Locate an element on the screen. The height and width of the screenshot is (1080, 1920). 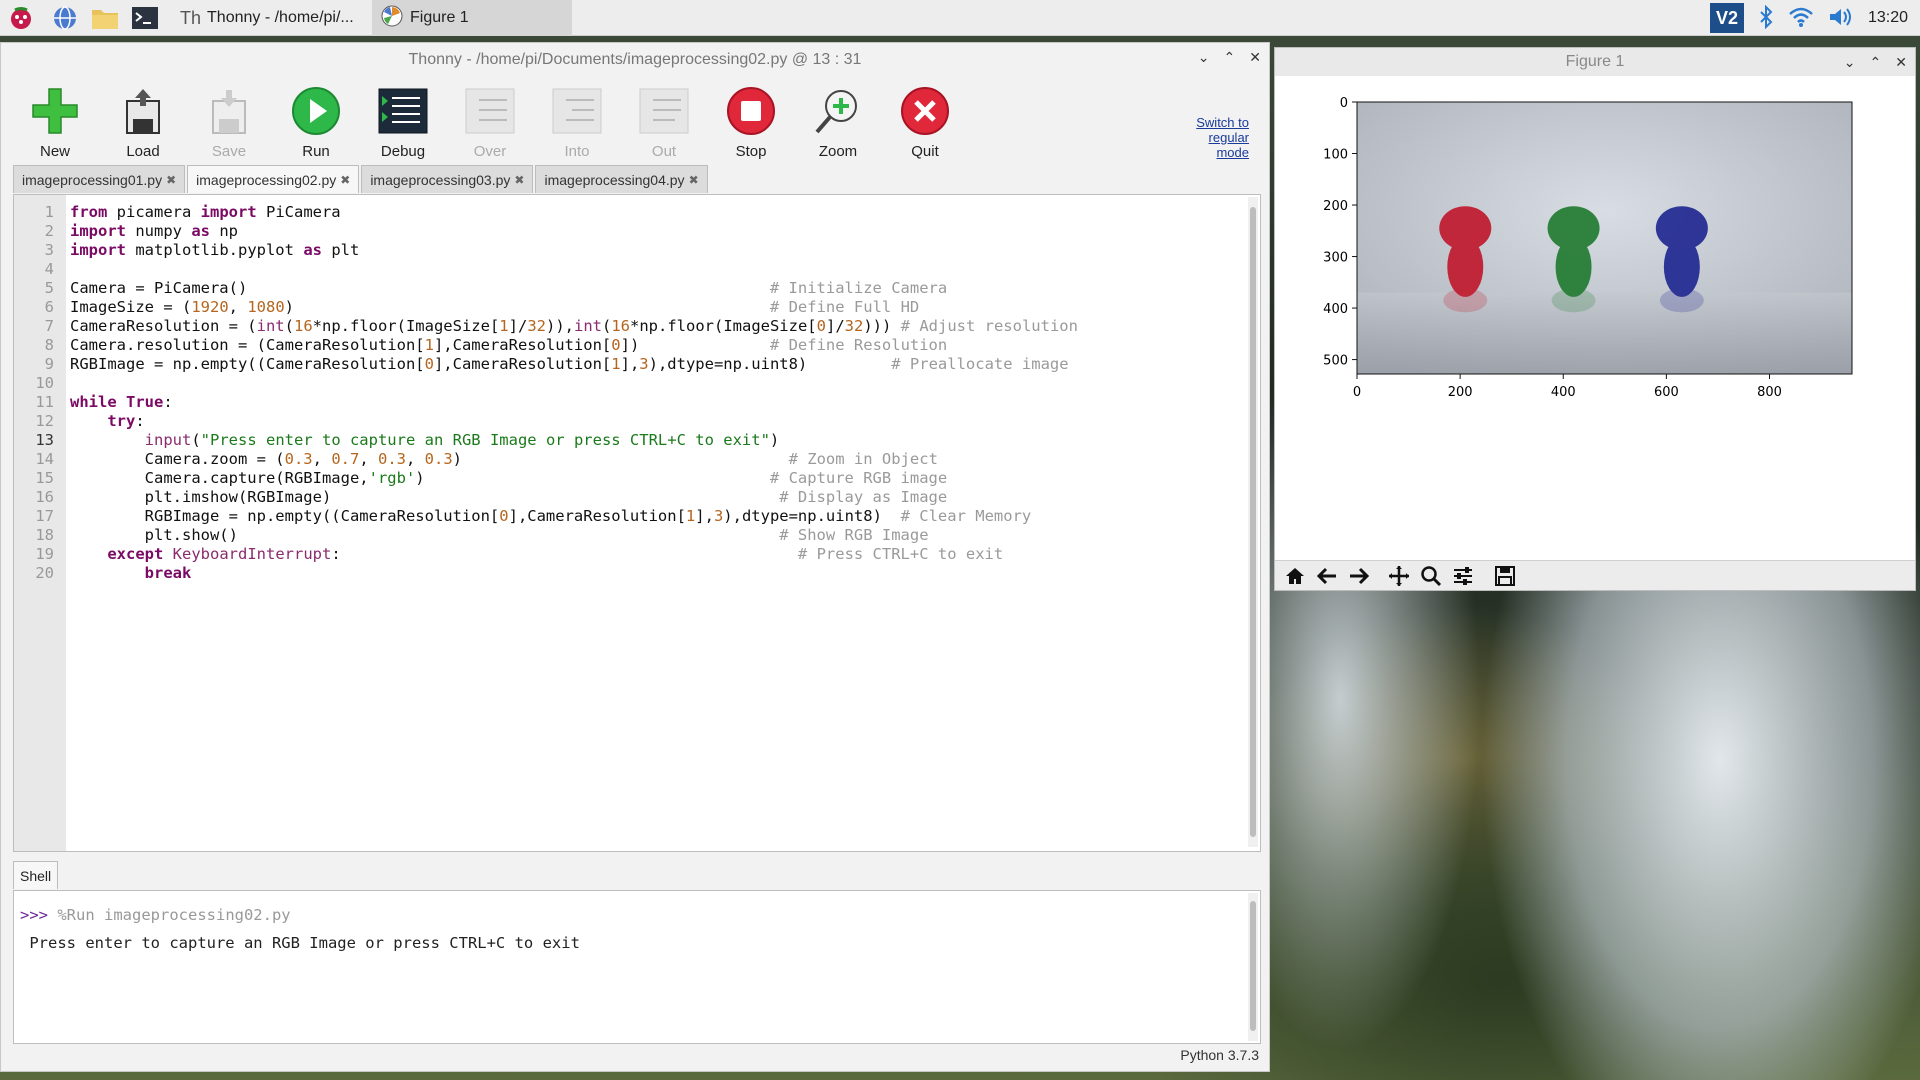
step-into-button: Into is located at coordinates (577, 121).